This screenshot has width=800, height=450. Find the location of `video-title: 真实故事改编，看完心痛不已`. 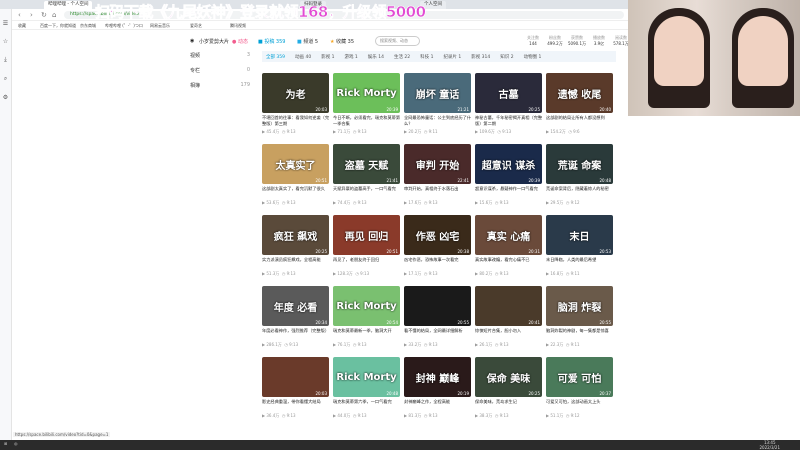

video-title: 真实故事改编，看完心痛不已 is located at coordinates (508, 263).